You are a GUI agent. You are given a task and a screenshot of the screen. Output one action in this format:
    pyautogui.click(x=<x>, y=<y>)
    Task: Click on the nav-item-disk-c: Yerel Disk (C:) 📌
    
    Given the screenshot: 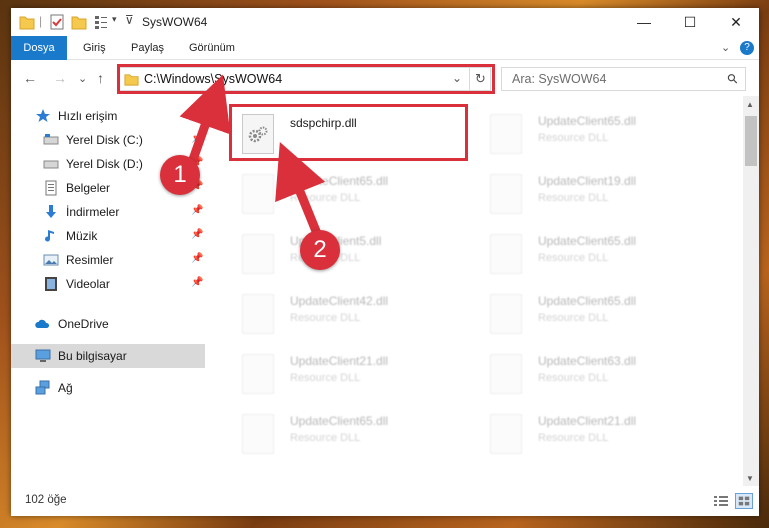 What is the action you would take?
    pyautogui.click(x=108, y=140)
    